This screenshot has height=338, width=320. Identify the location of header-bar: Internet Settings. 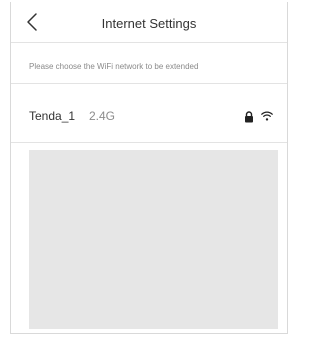
(149, 22).